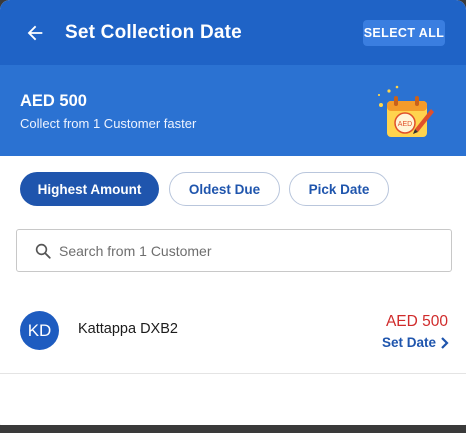 This screenshot has width=466, height=433. What do you see at coordinates (416, 321) in the screenshot?
I see `customer-amount: AED 500` at bounding box center [416, 321].